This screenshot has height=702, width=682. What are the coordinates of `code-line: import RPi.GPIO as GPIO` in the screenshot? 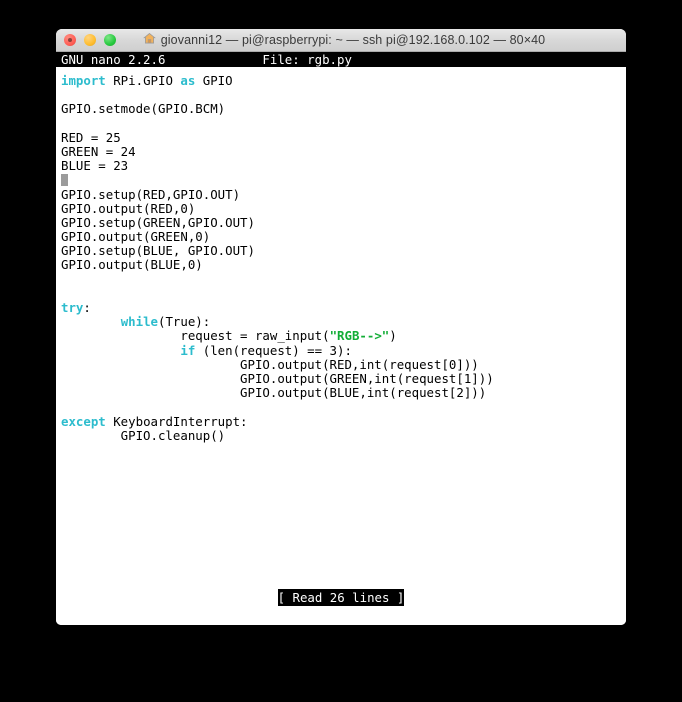 It's located at (277, 80).